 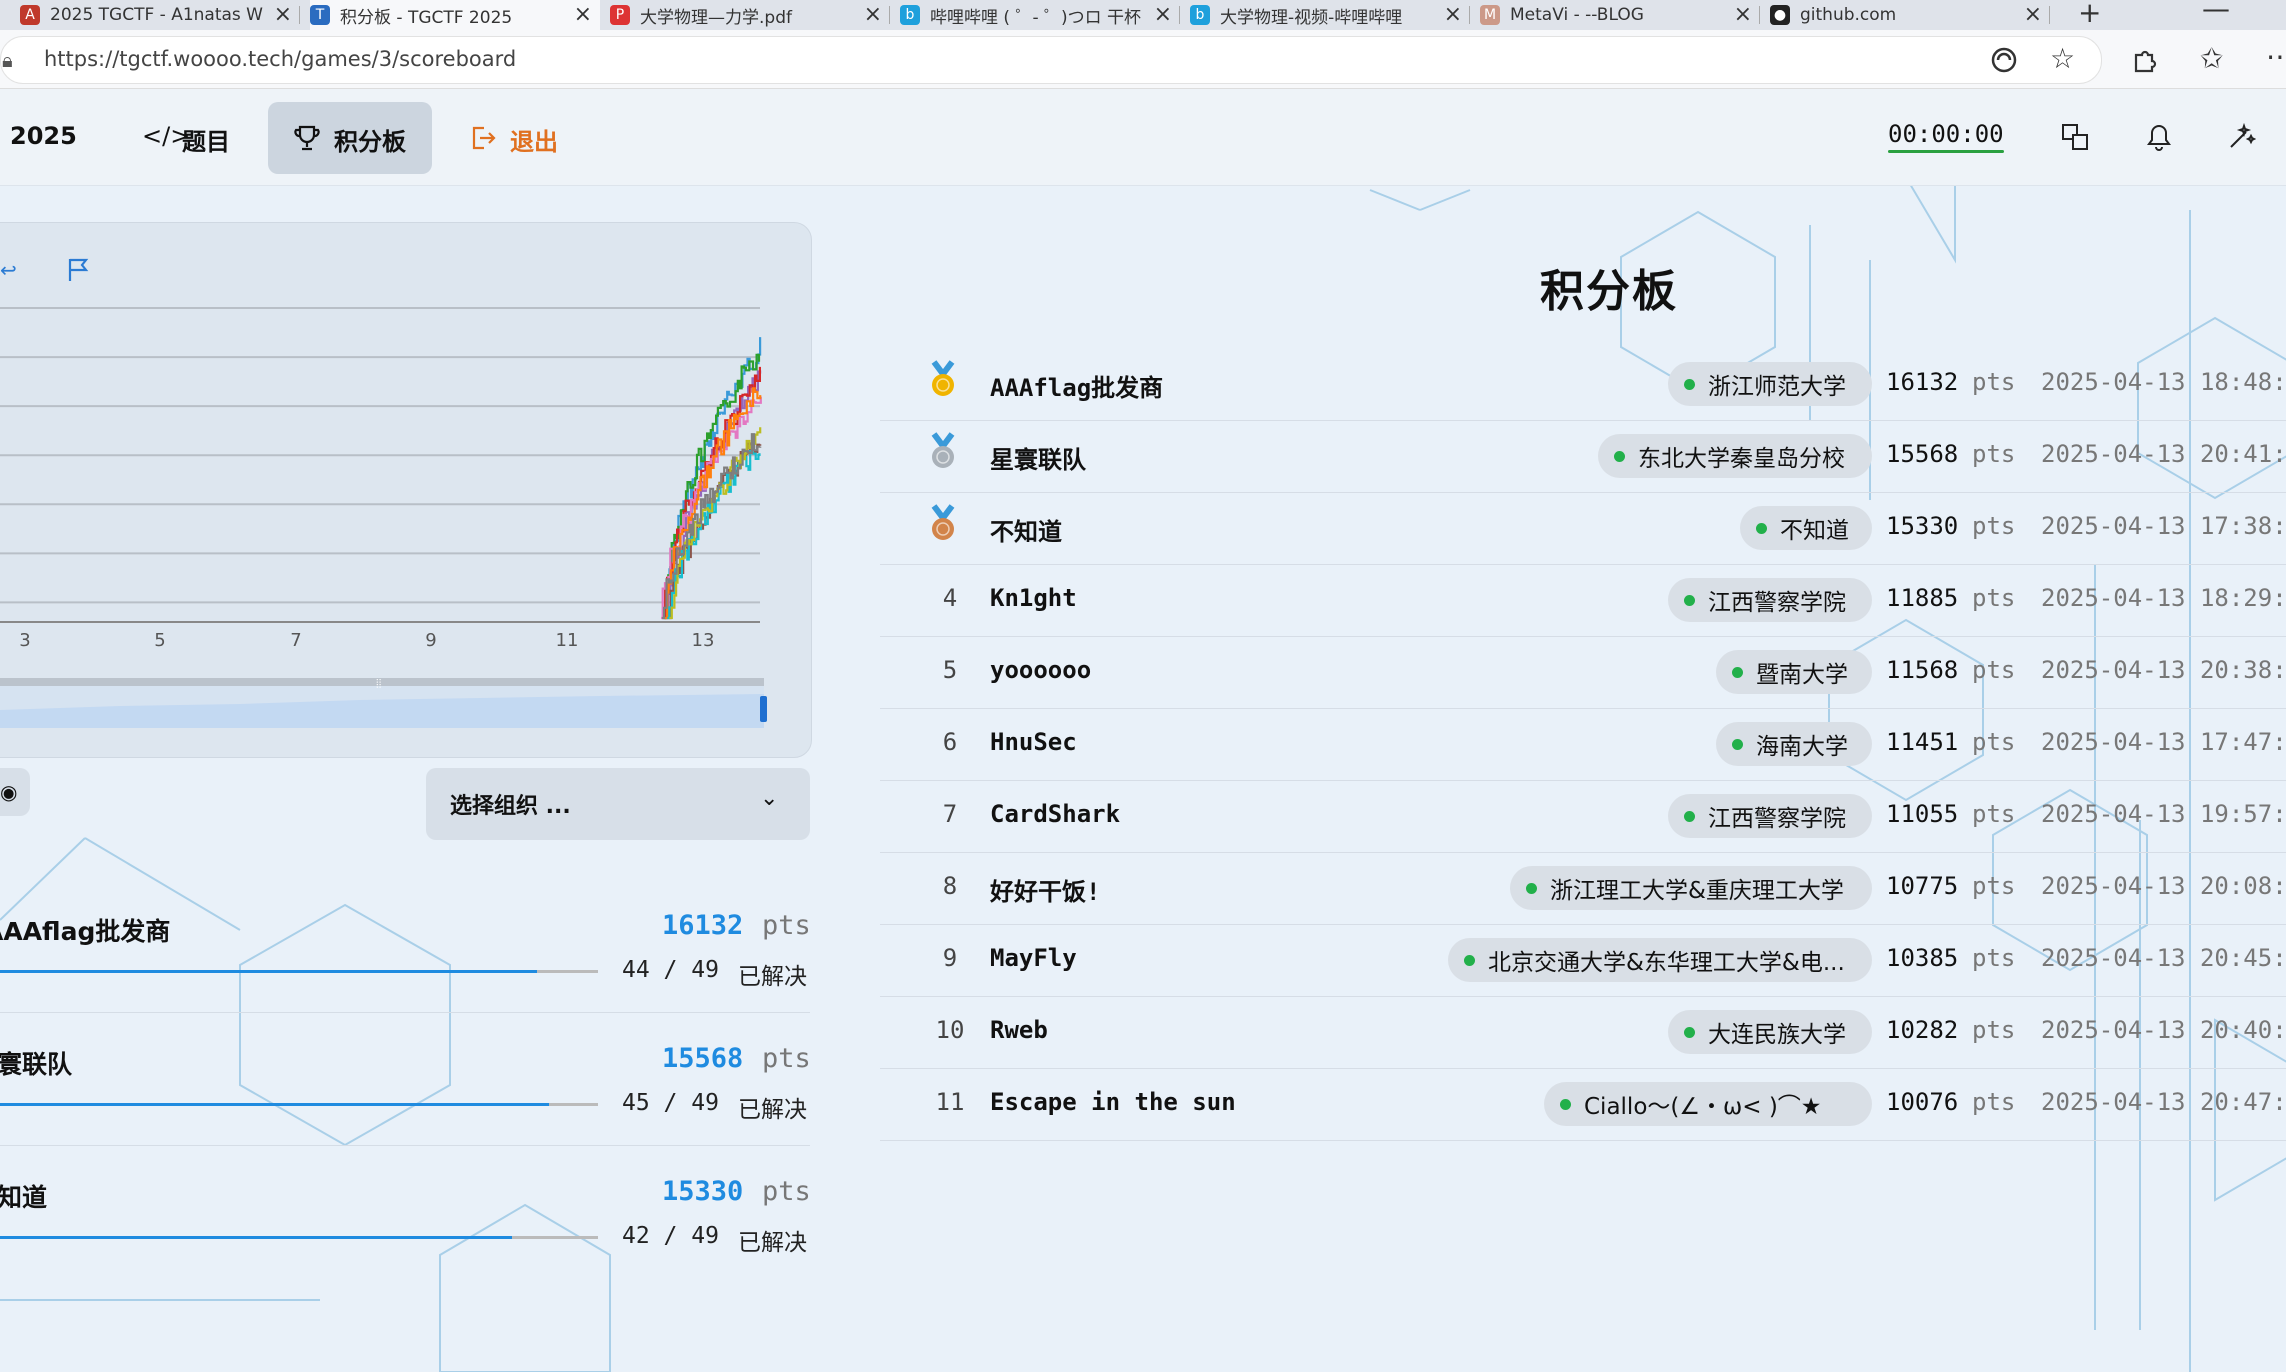 What do you see at coordinates (1583, 528) in the screenshot?
I see `table-row: 不知道 不知道 15330 pts 2025-04-13 17:38:` at bounding box center [1583, 528].